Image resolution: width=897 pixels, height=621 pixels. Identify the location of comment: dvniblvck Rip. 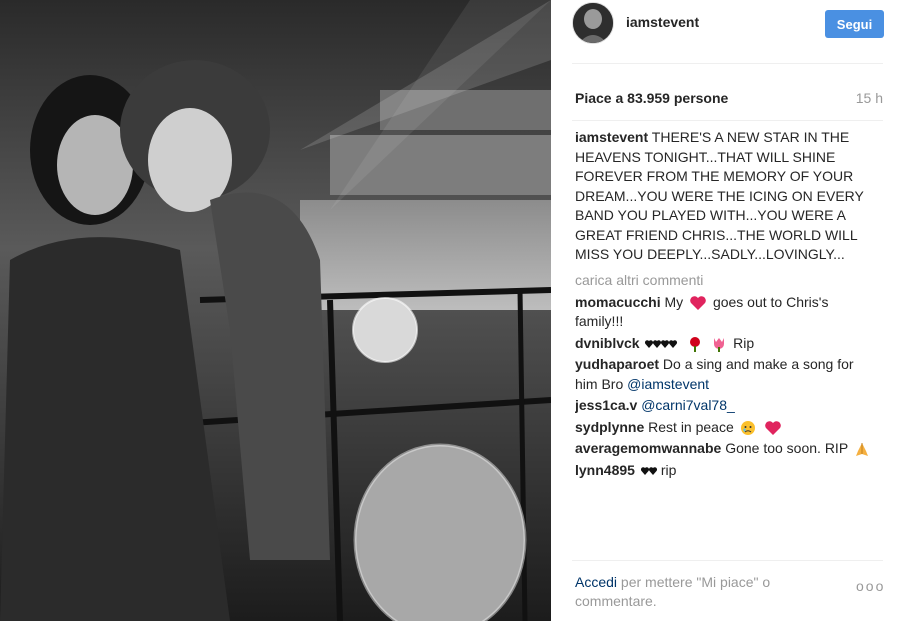
(725, 344).